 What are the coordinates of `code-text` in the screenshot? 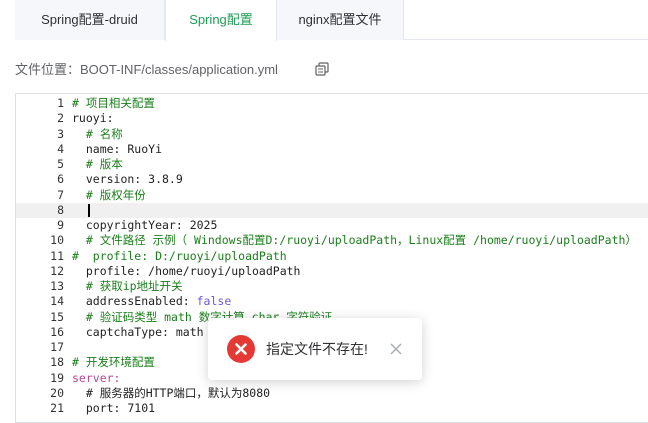 It's located at (81, 210).